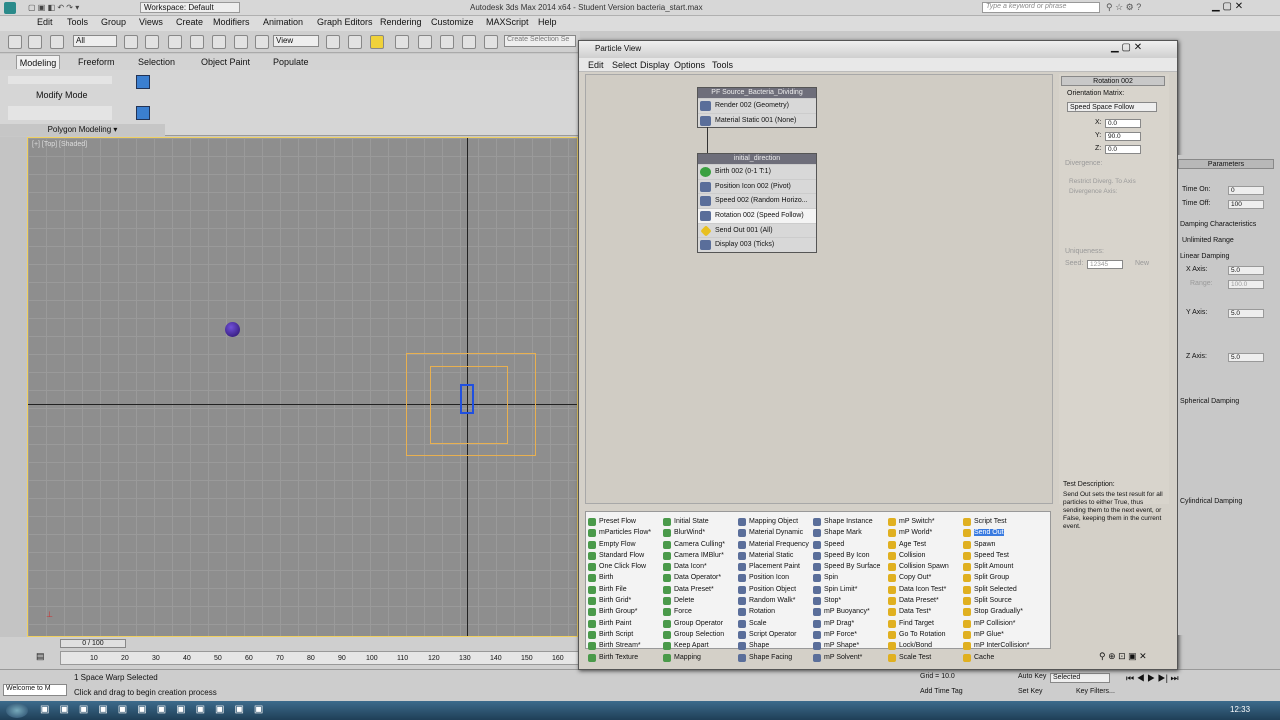 Image resolution: width=1280 pixels, height=720 pixels. I want to click on depot-item: Data Icon Test*, so click(925, 589).